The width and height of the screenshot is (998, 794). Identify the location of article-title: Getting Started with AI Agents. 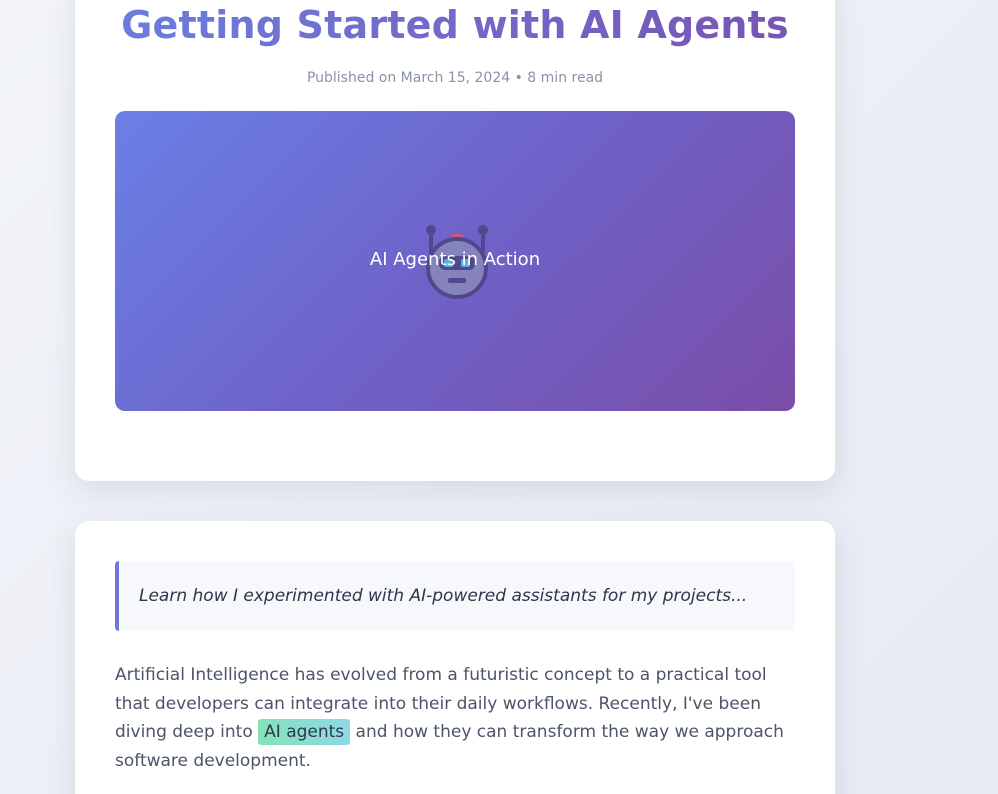
(455, 25).